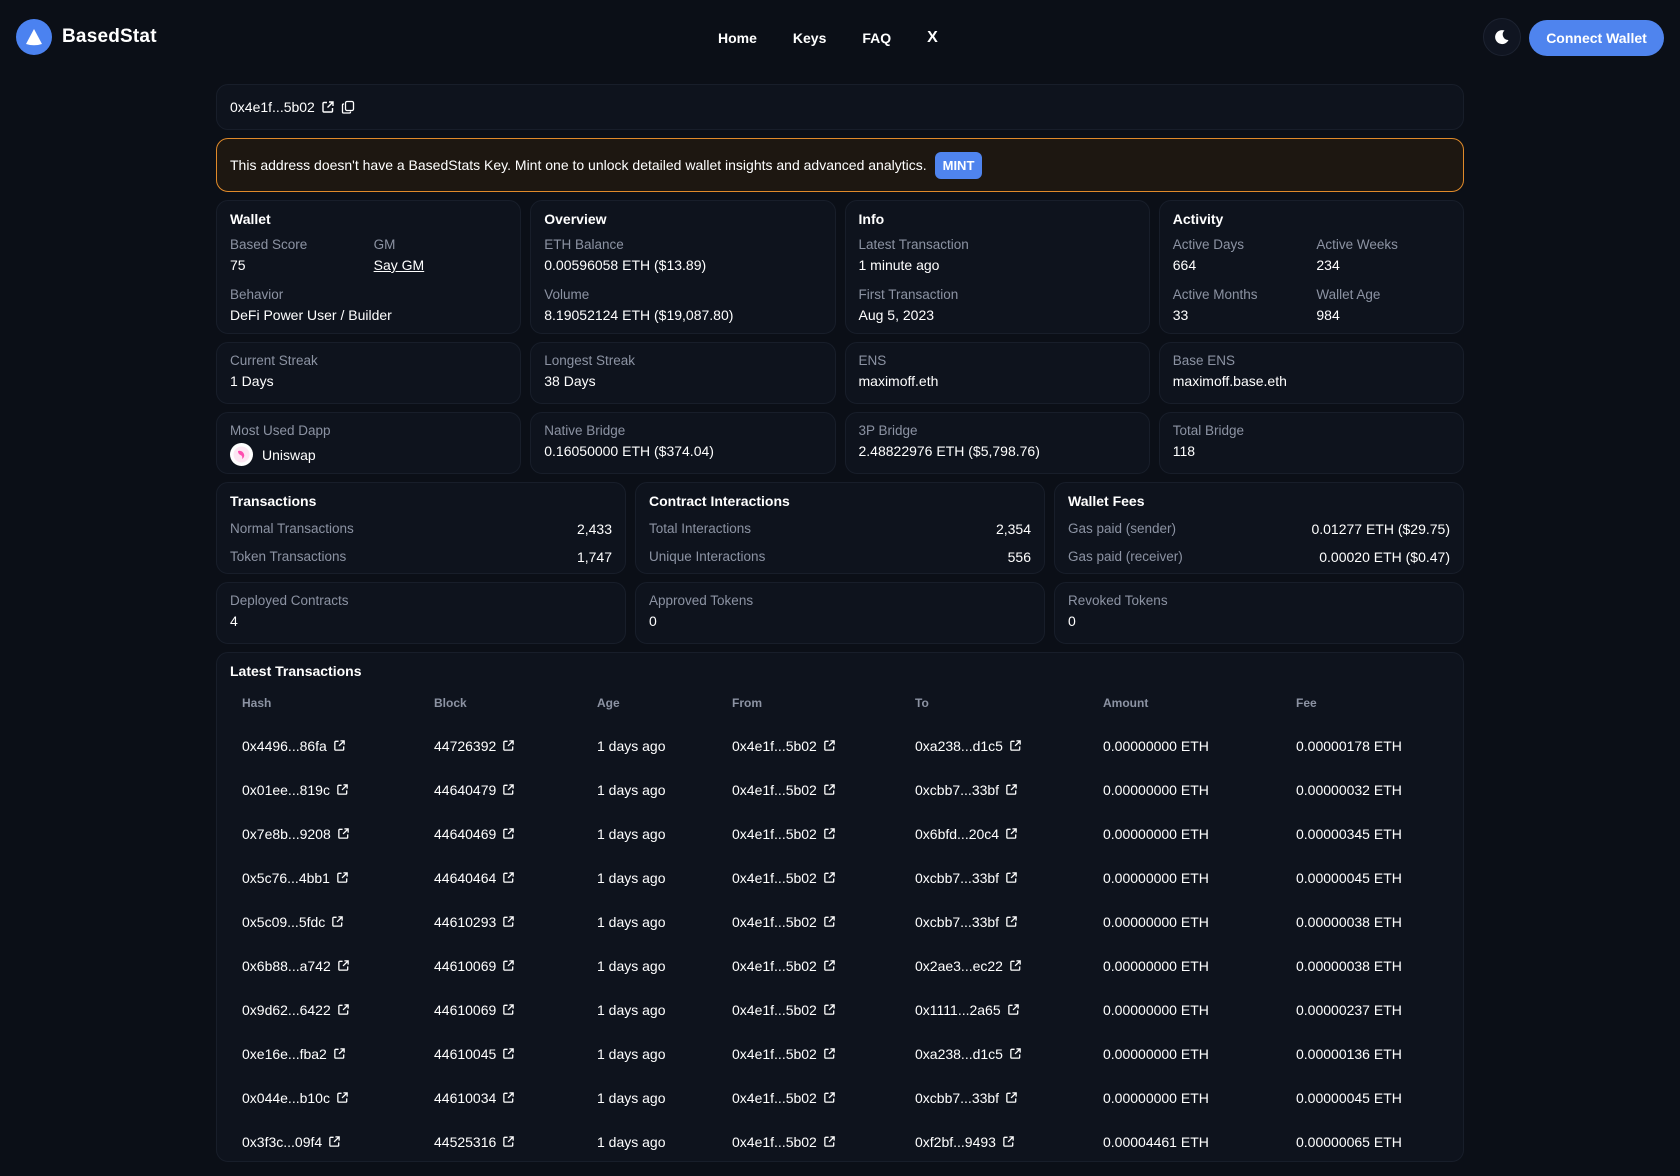 This screenshot has height=1176, width=1680. I want to click on total-bridge-value: 118, so click(1184, 451).